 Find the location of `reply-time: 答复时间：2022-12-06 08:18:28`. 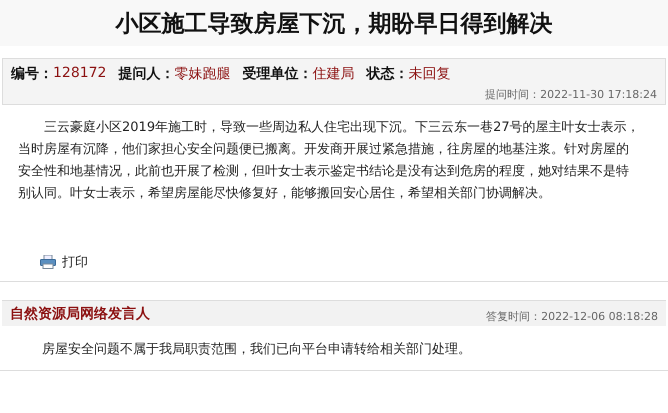

reply-time: 答复时间：2022-12-06 08:18:28 is located at coordinates (572, 316).